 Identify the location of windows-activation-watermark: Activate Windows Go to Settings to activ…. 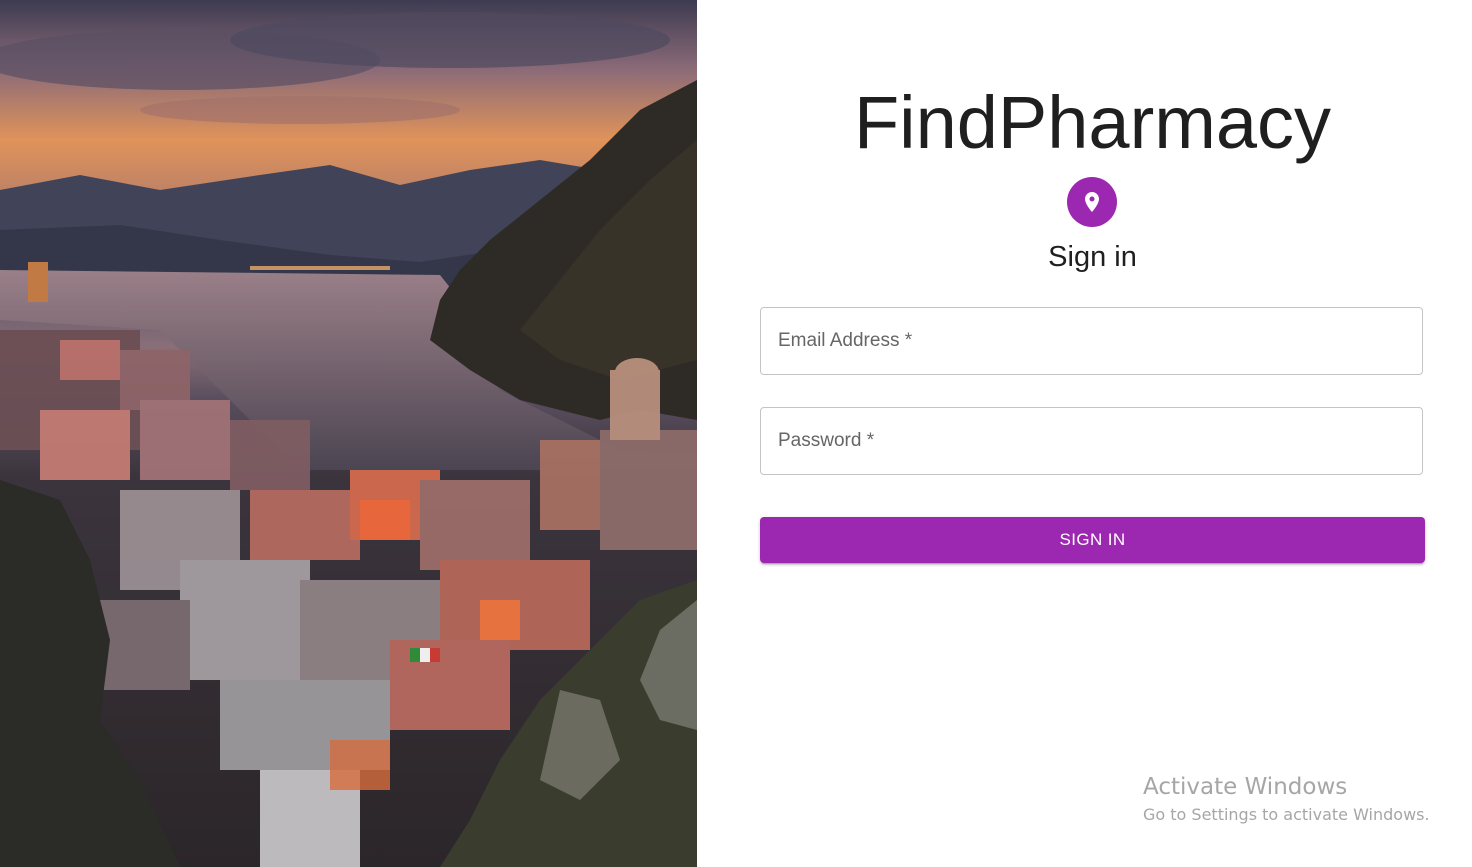
(1286, 800).